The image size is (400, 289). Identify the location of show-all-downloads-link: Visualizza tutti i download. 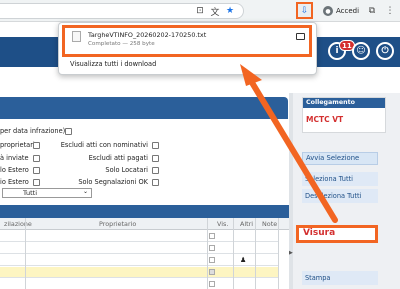
(113, 64).